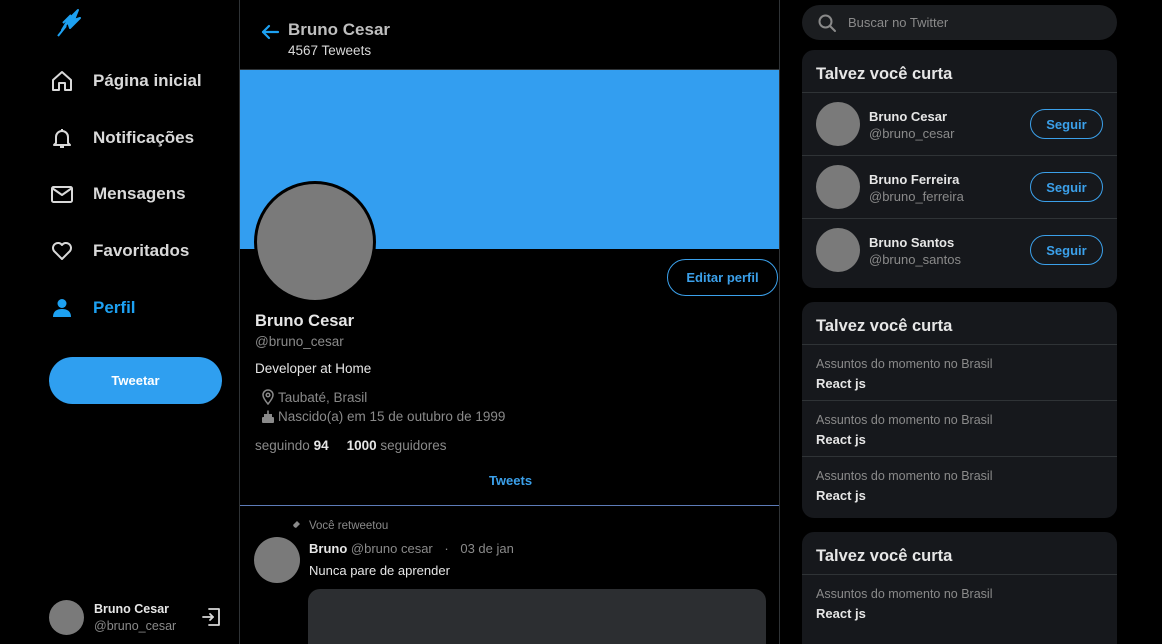  I want to click on tweet-author-avatar, so click(277, 560).